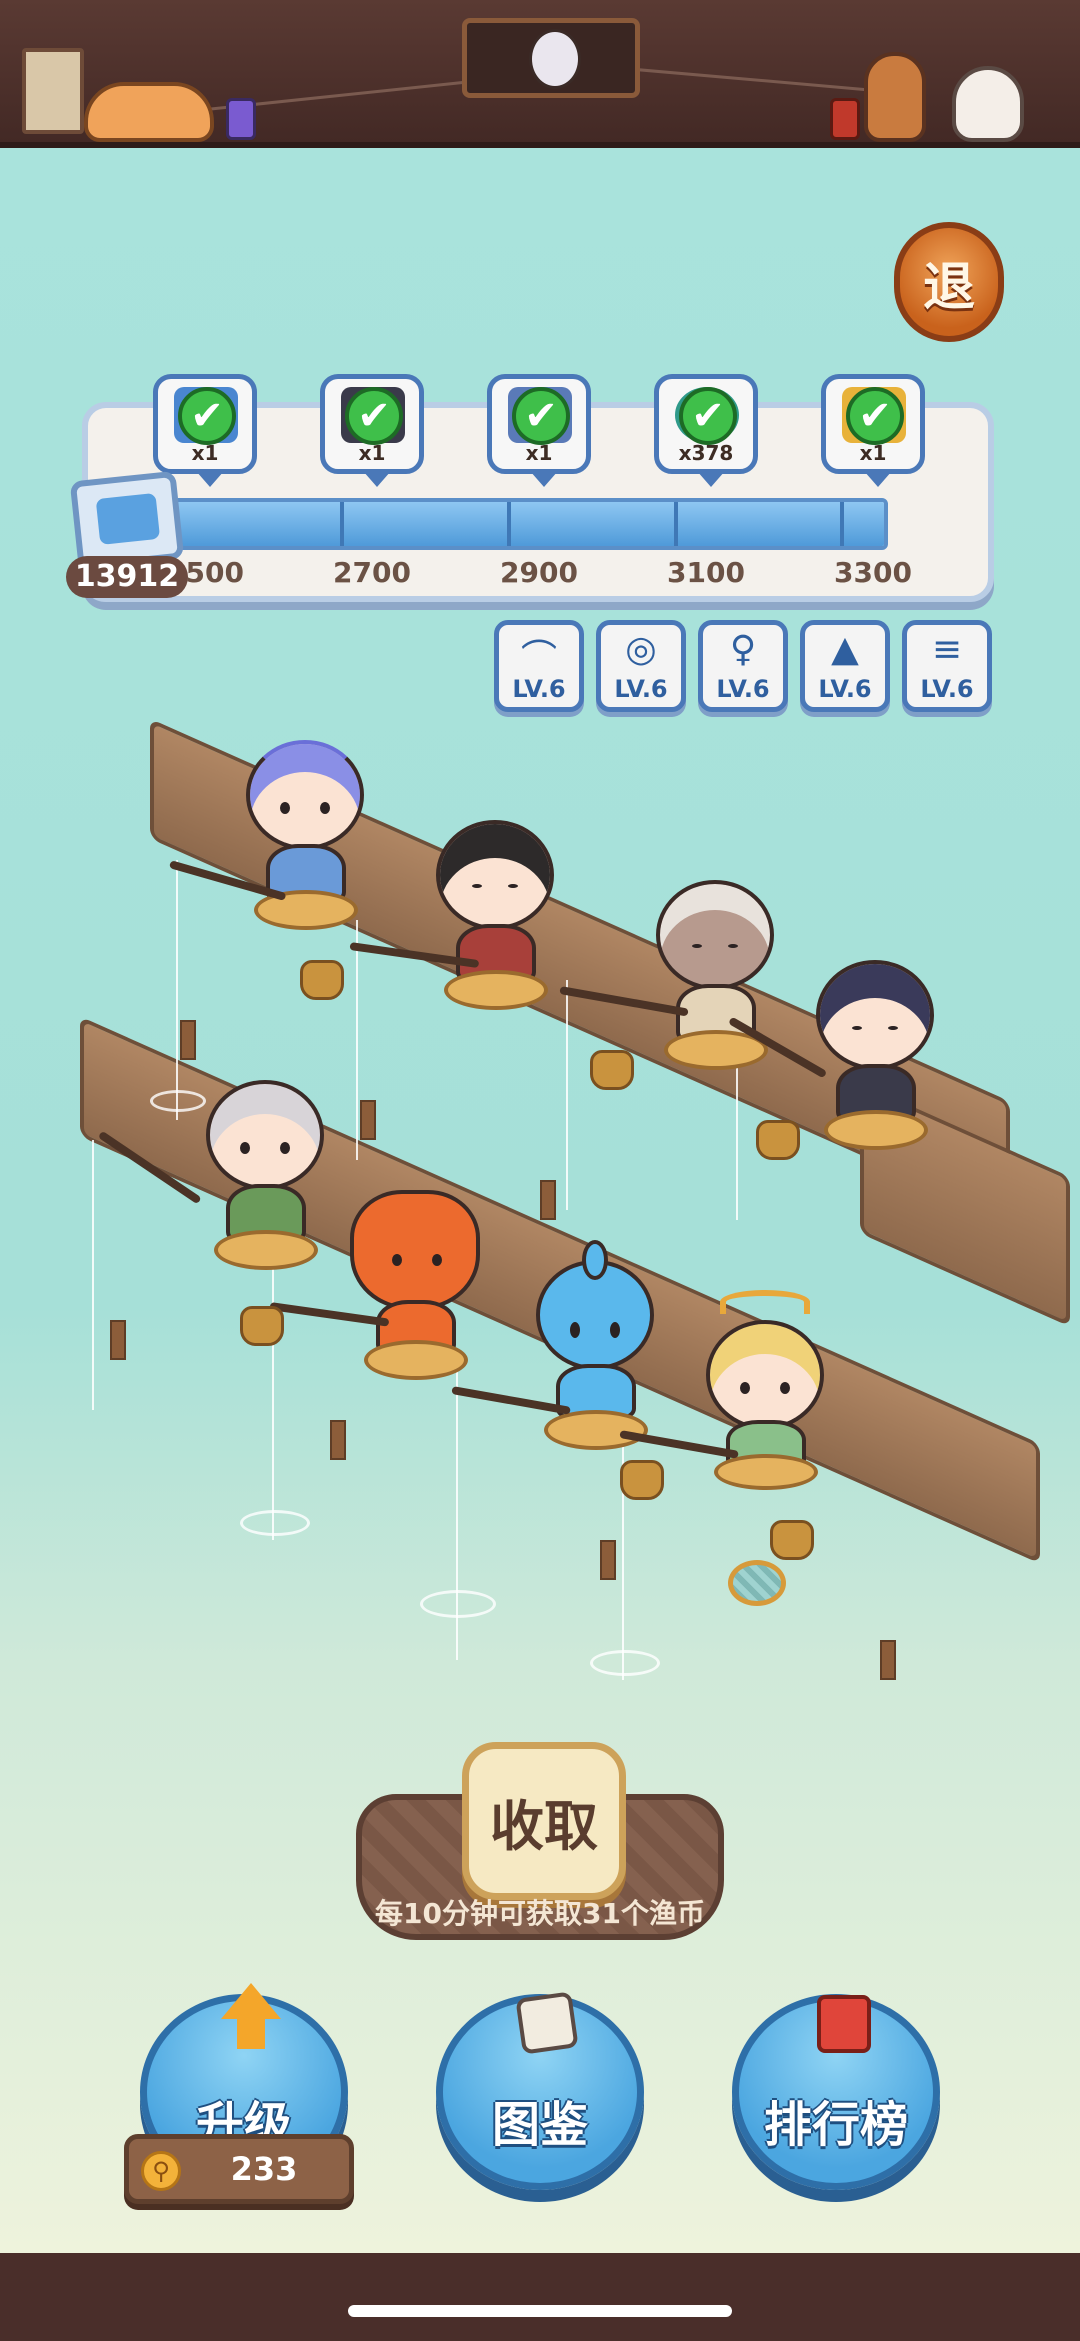 The width and height of the screenshot is (1080, 2341). What do you see at coordinates (836, 2092) in the screenshot?
I see `ranking-button: 排行榜` at bounding box center [836, 2092].